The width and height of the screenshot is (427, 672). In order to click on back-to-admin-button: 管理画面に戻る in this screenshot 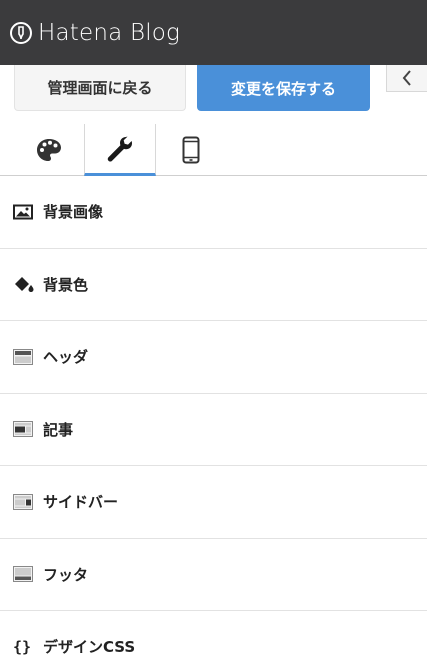, I will do `click(100, 88)`.